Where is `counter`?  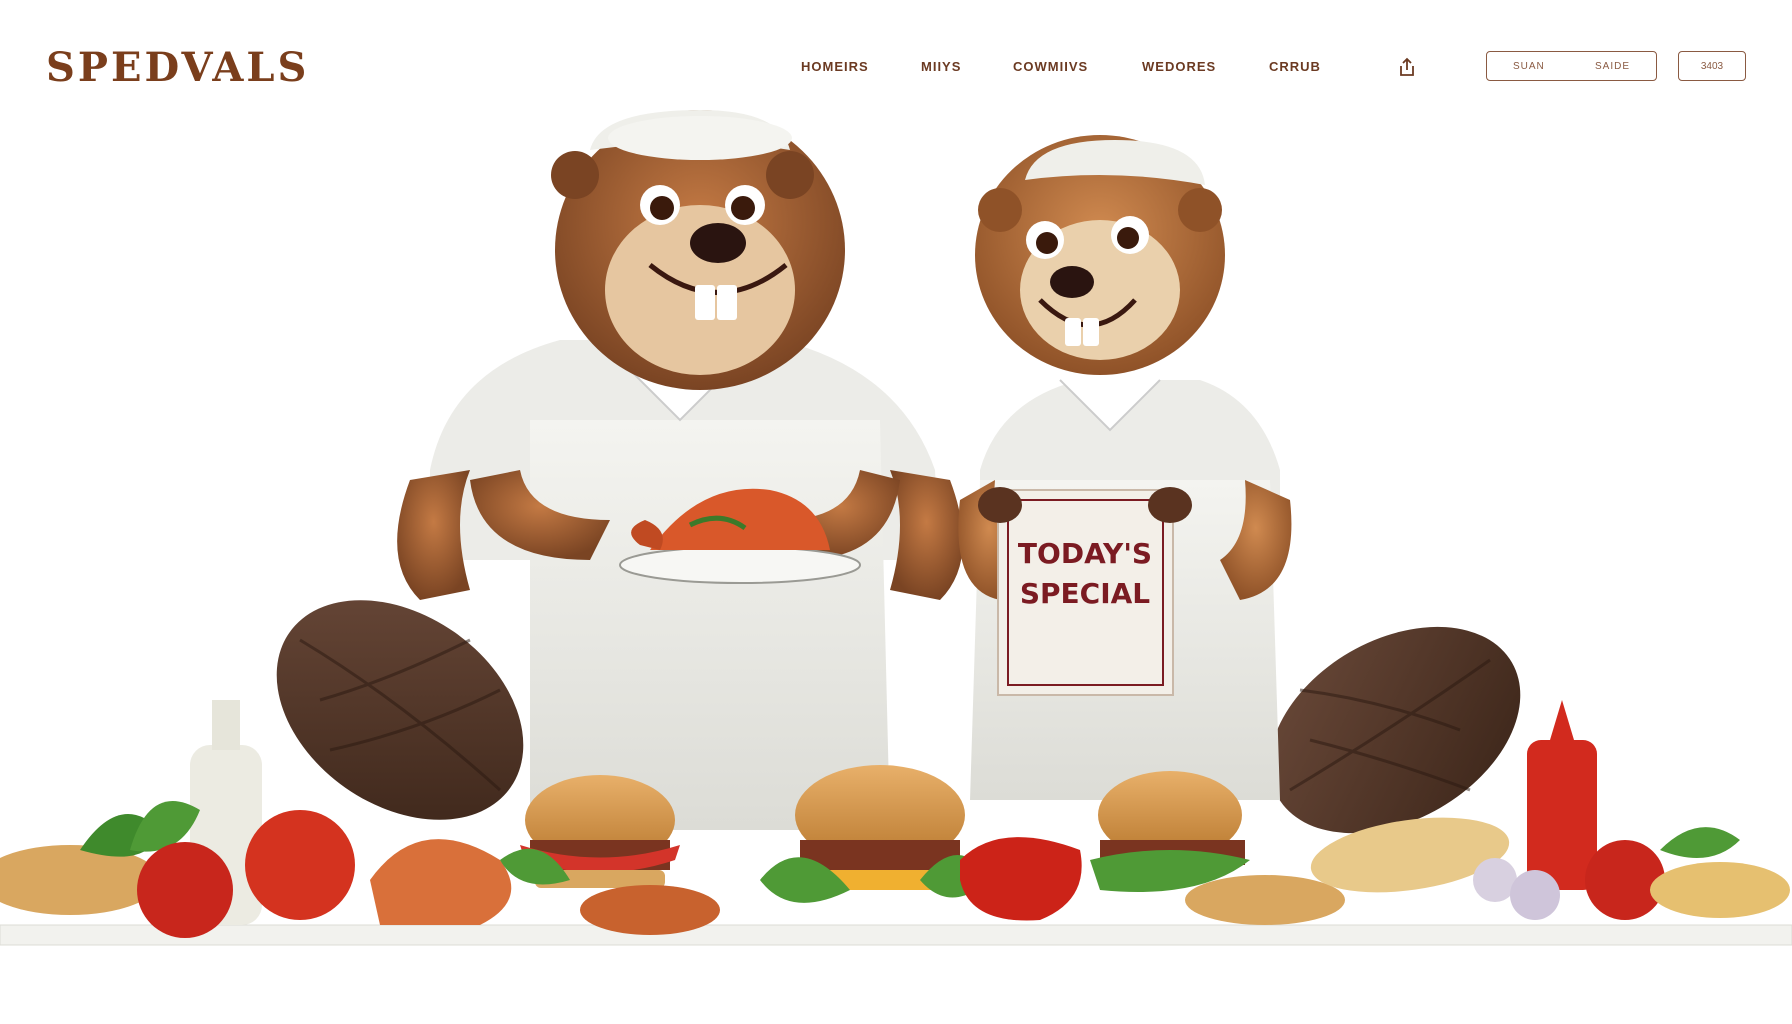
counter is located at coordinates (896, 935).